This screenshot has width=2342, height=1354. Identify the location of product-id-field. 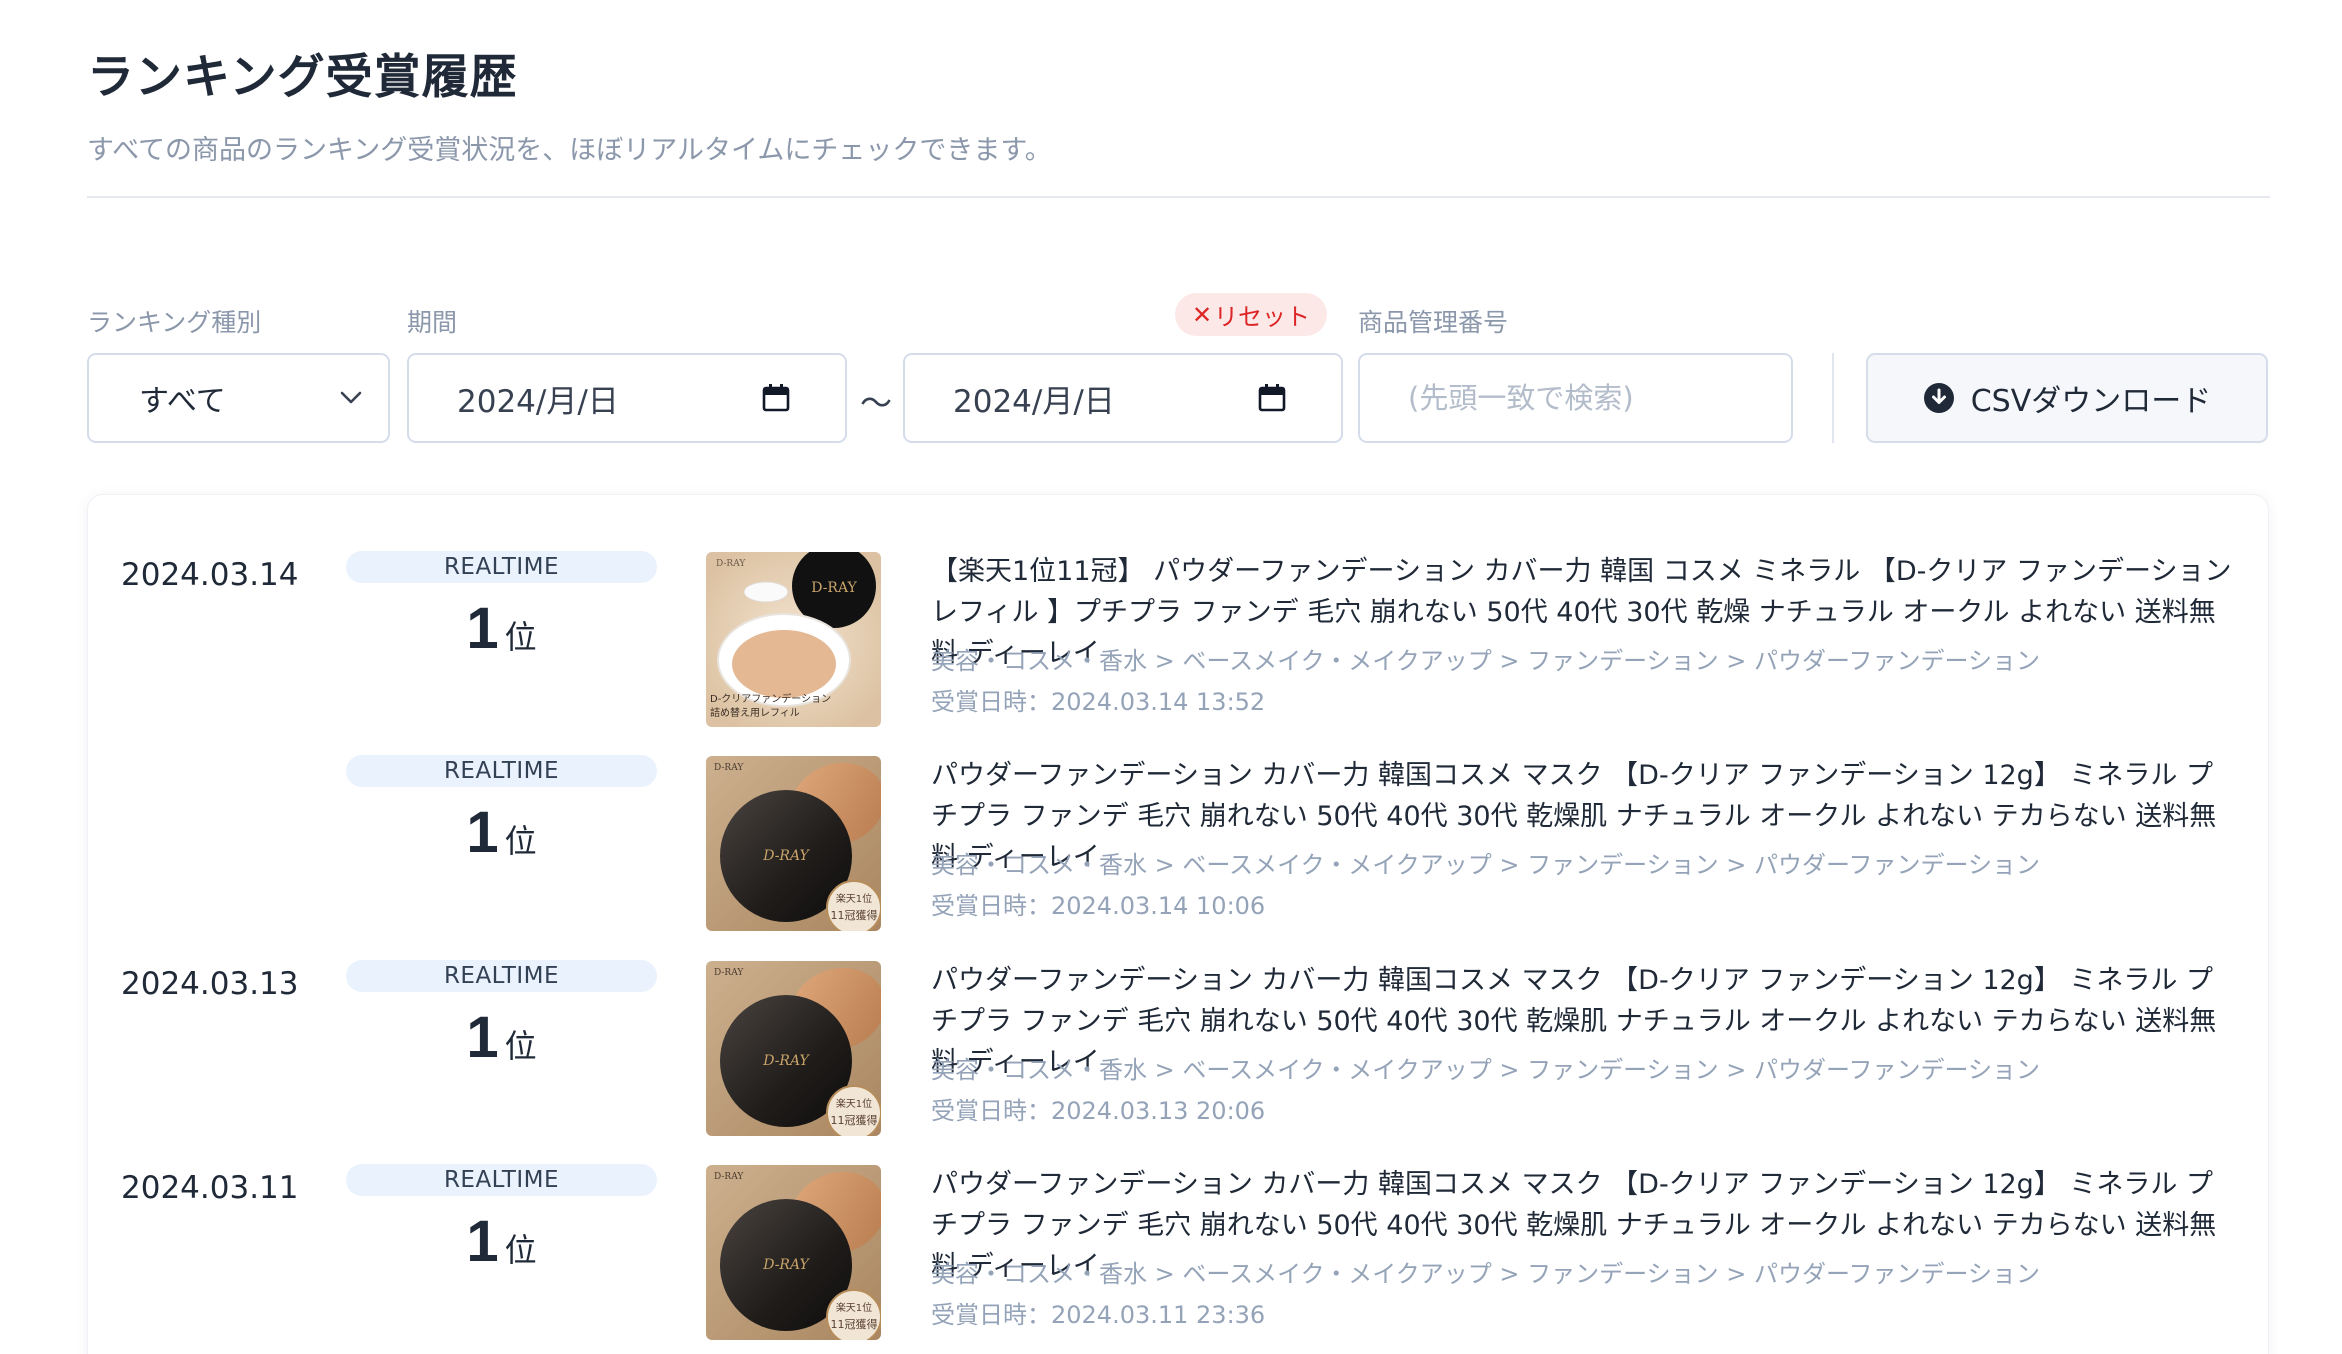
(1575, 398).